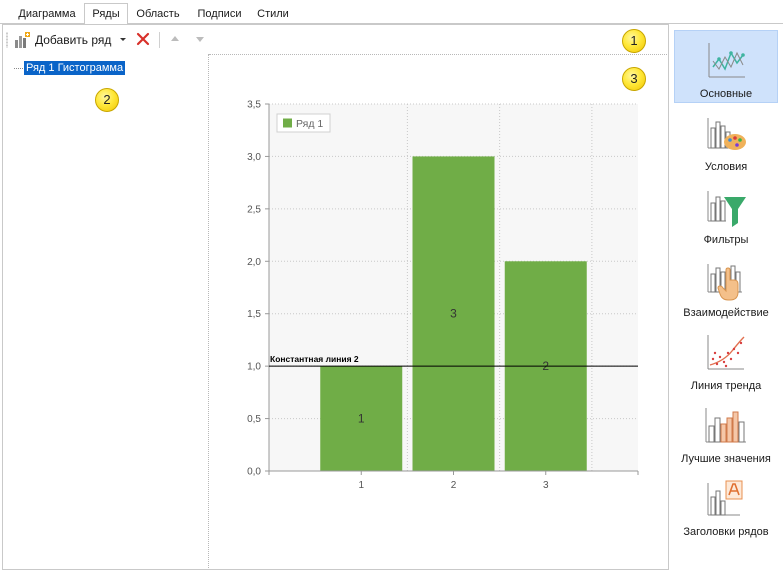  What do you see at coordinates (724, 282) in the screenshot?
I see `hand-pointer-icon` at bounding box center [724, 282].